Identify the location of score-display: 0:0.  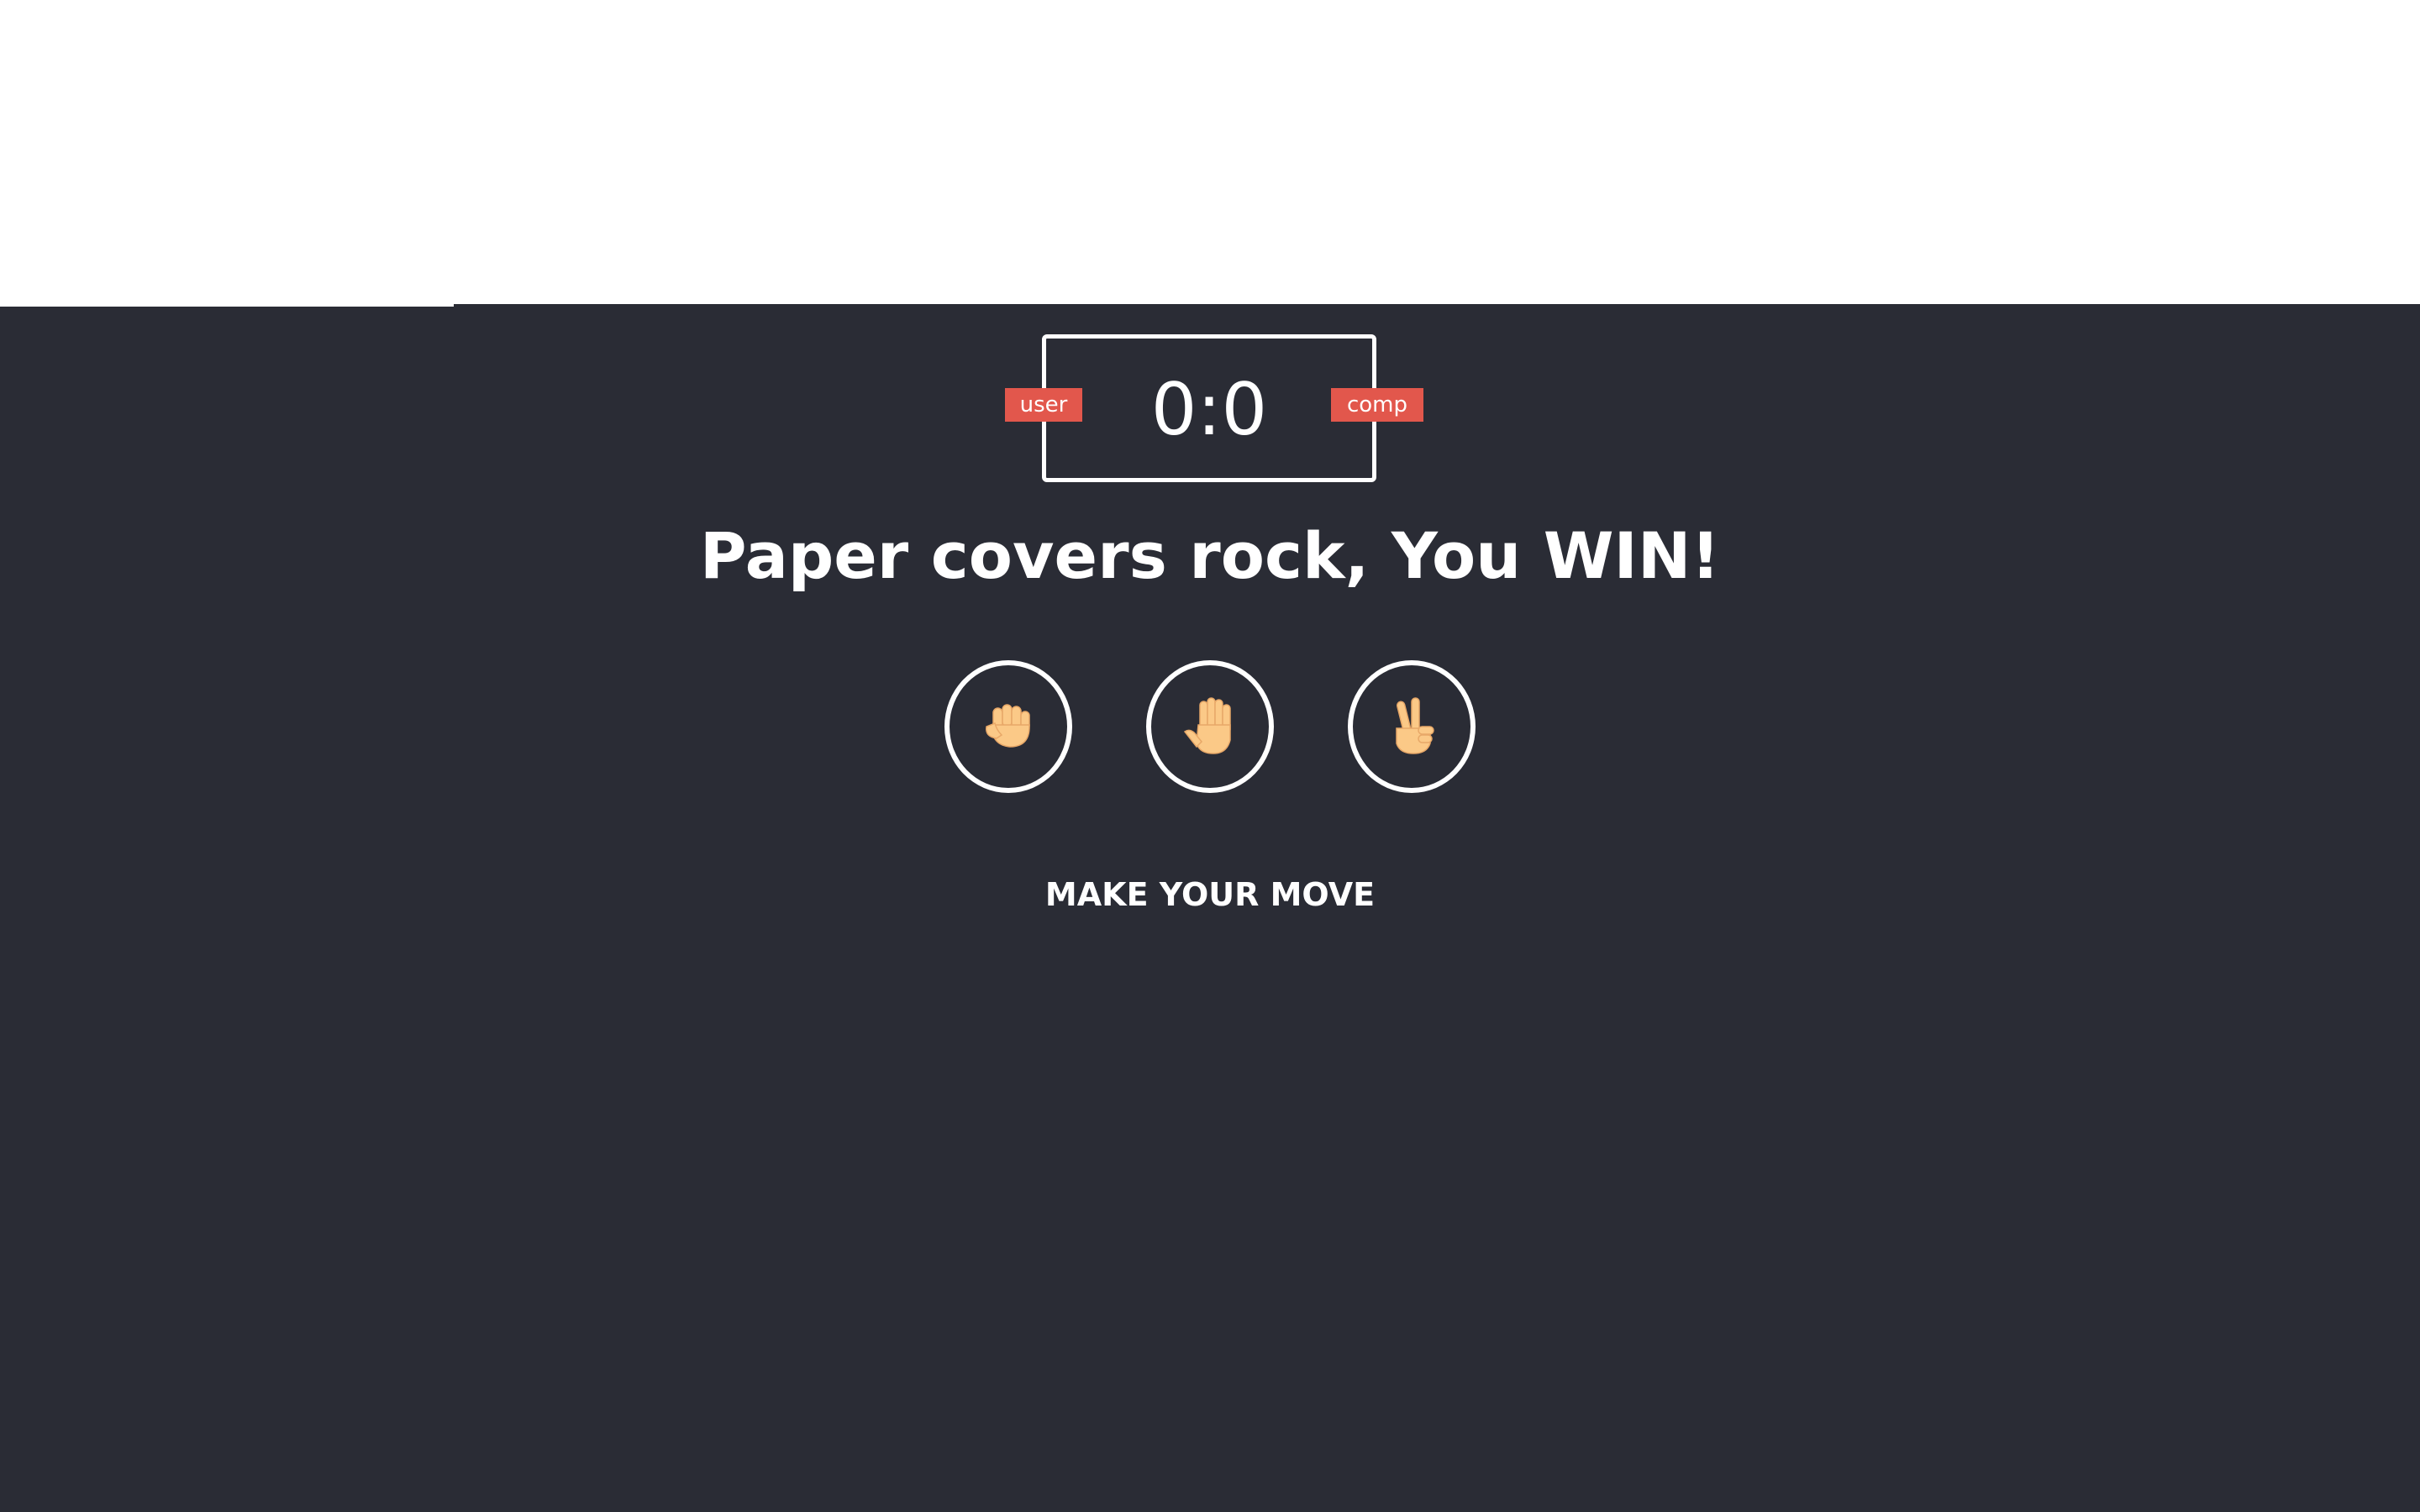
(1209, 410).